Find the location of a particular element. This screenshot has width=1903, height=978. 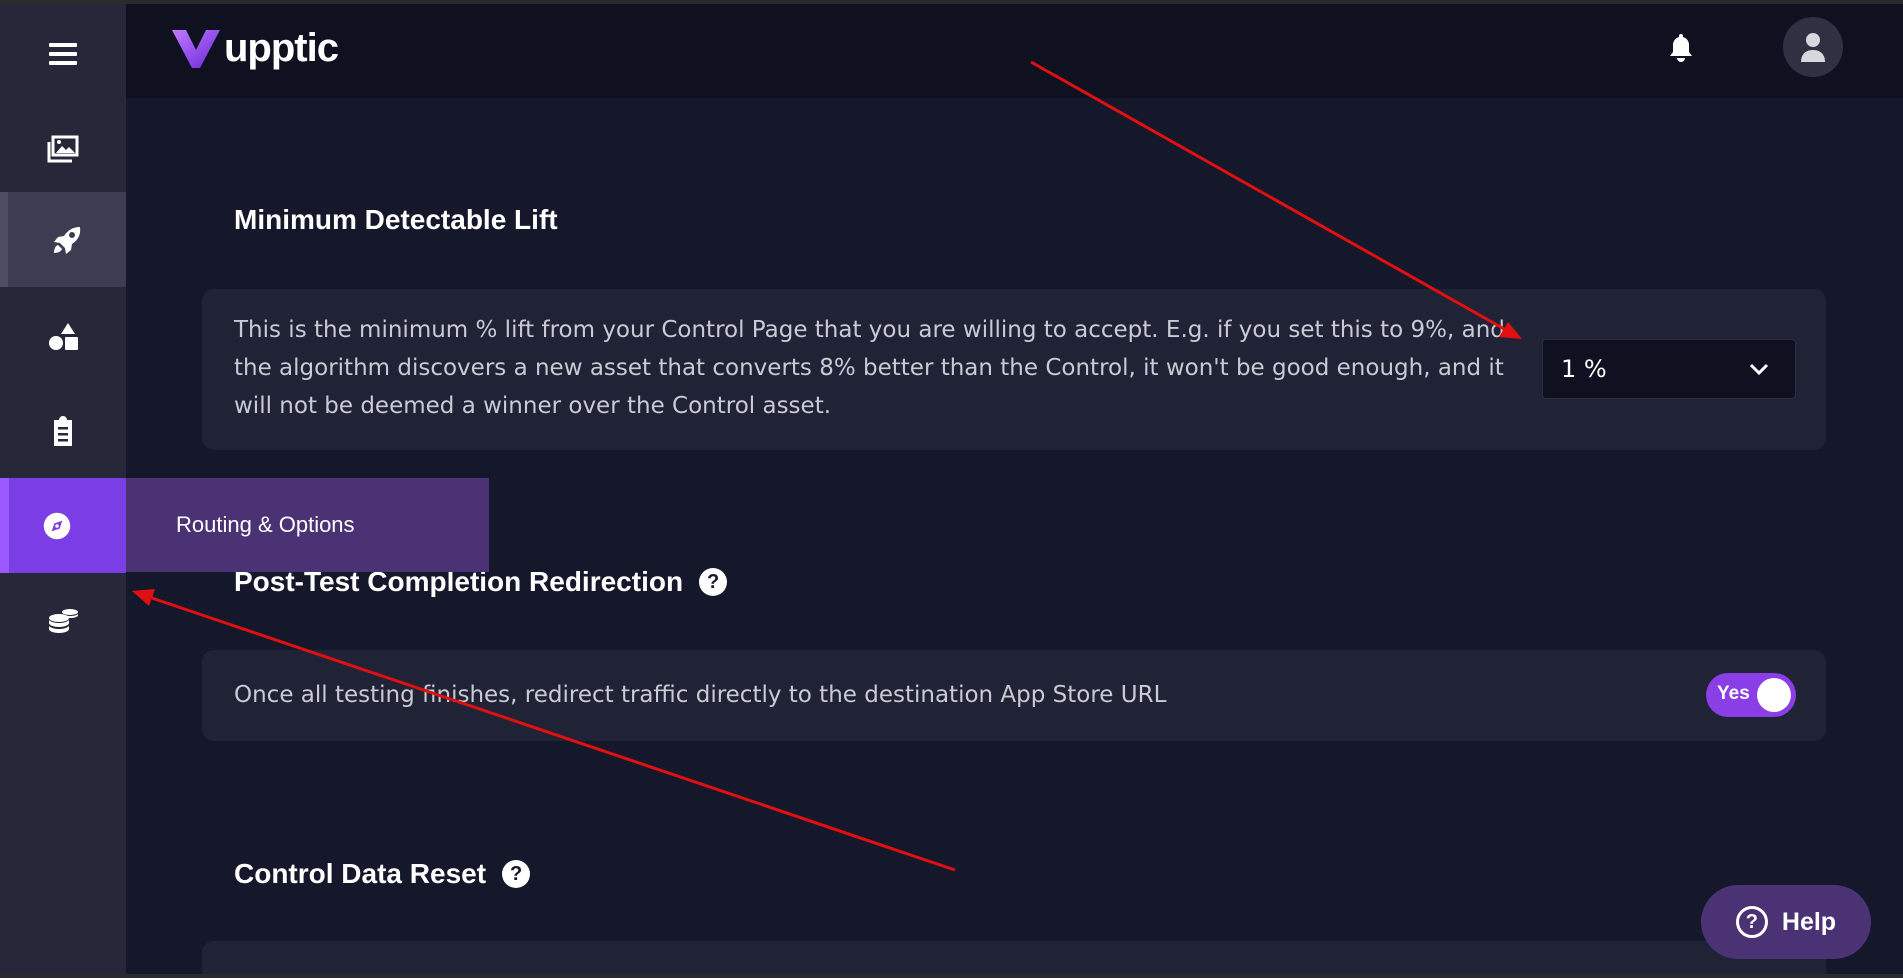

reset-title-text: Control Data Reset is located at coordinates (360, 873).